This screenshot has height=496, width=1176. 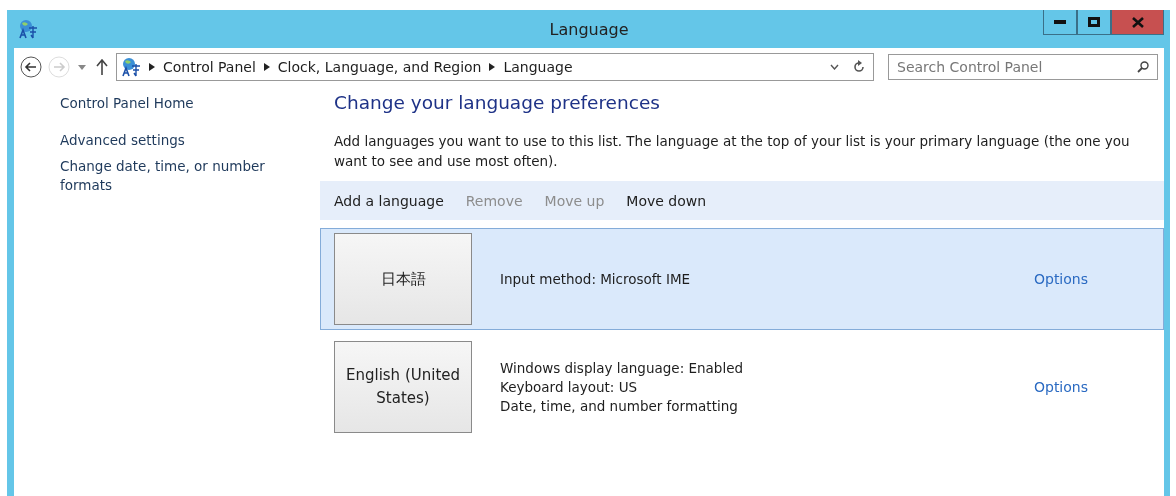 I want to click on search-field: Search Control Panel, so click(x=1023, y=67).